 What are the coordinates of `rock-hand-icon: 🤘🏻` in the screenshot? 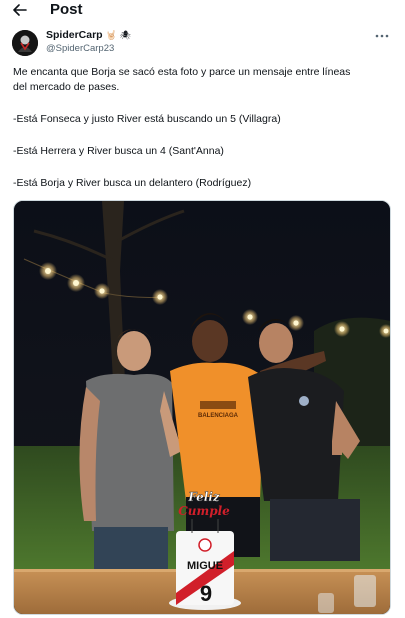 It's located at (111, 34).